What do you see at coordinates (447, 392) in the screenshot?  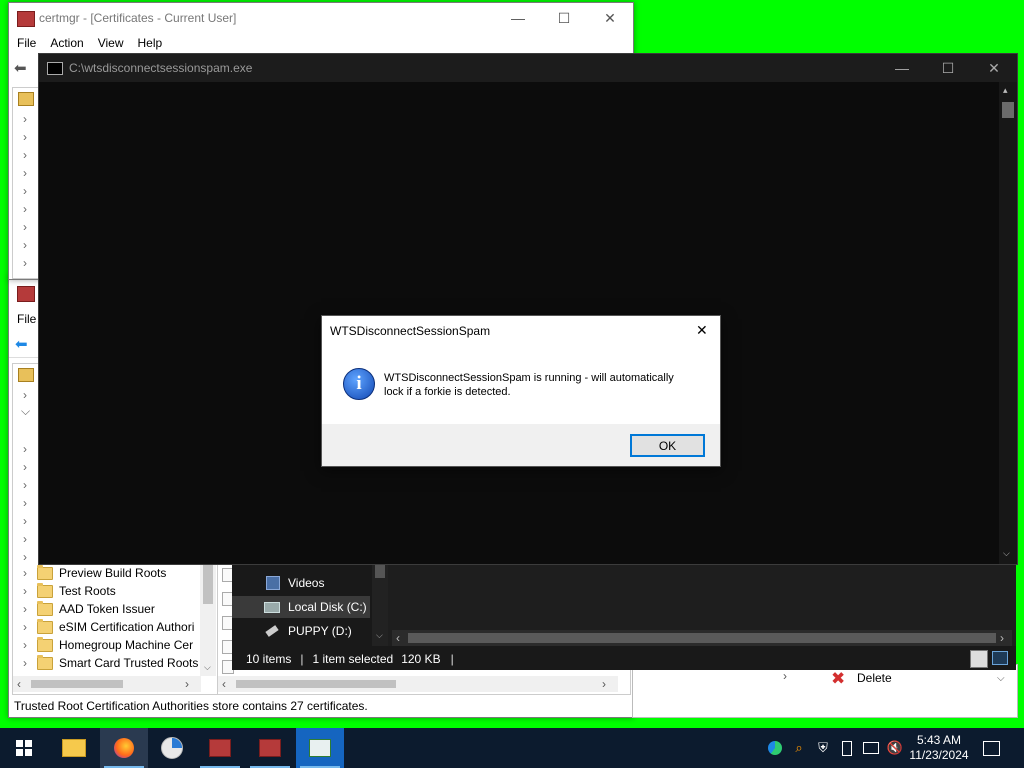 I see `dialog-message-line2: lock if a forkie is detected.` at bounding box center [447, 392].